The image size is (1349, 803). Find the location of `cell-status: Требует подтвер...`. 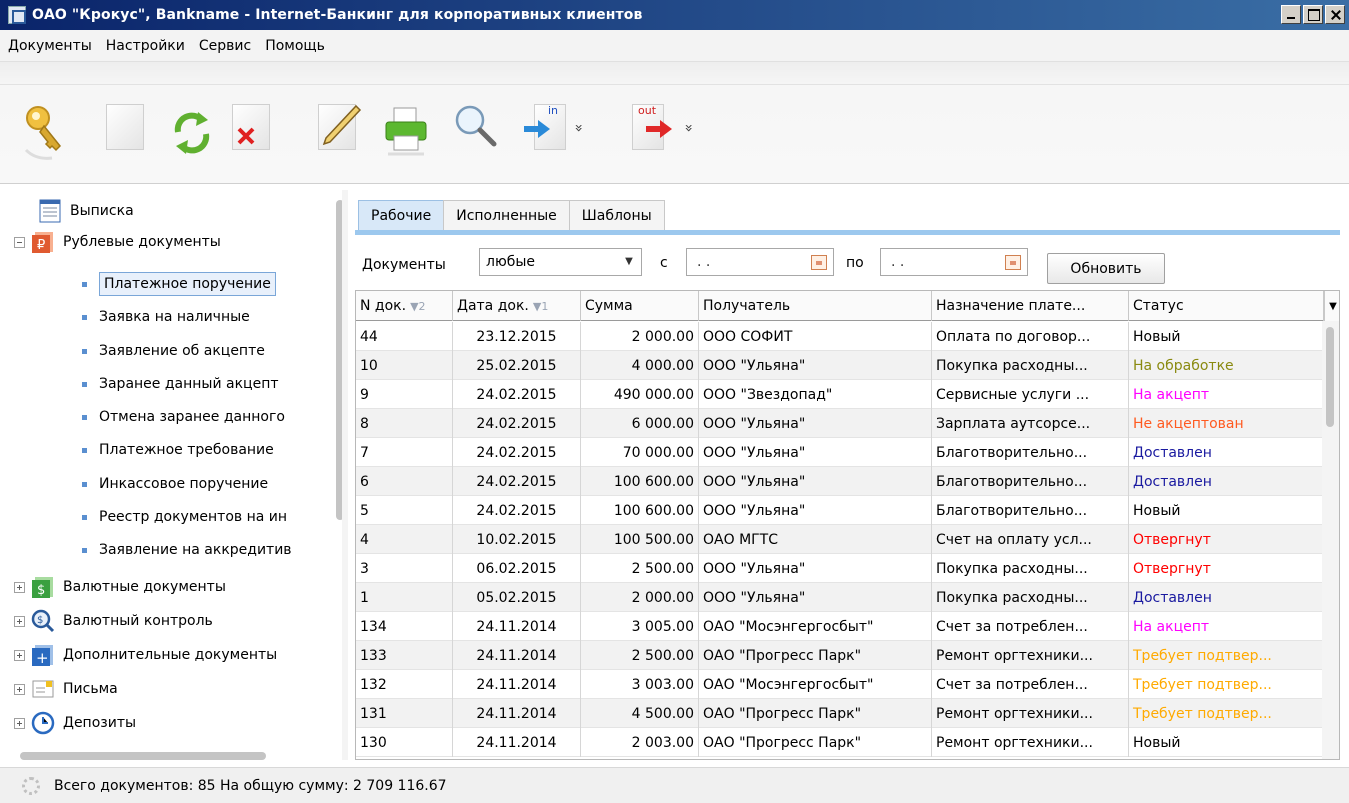

cell-status: Требует подтвер... is located at coordinates (1226, 713).